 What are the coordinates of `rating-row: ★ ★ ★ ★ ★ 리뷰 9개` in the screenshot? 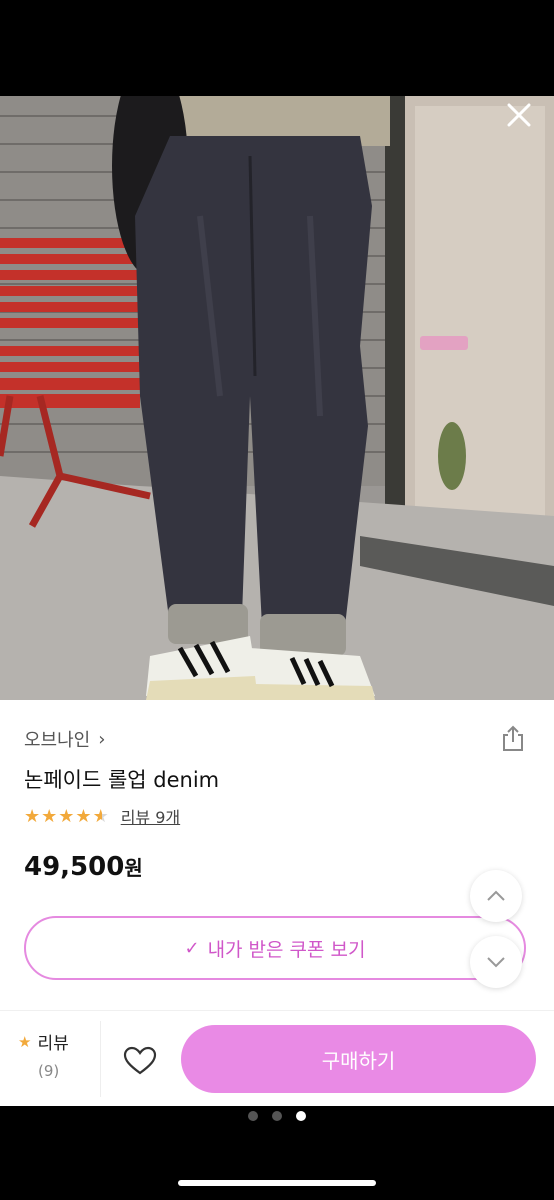 It's located at (102, 816).